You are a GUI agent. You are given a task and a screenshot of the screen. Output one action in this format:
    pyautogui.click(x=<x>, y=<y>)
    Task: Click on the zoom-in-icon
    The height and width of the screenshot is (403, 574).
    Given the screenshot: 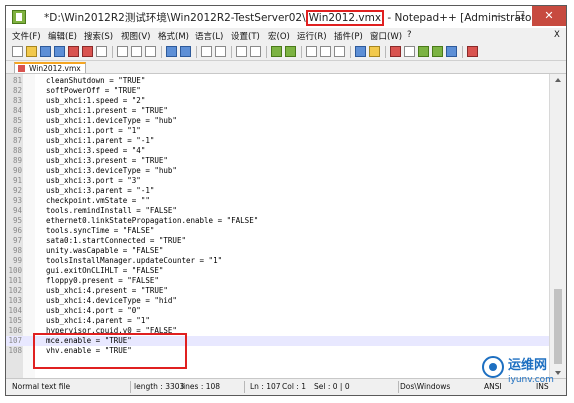 What is the action you would take?
    pyautogui.click(x=241, y=51)
    